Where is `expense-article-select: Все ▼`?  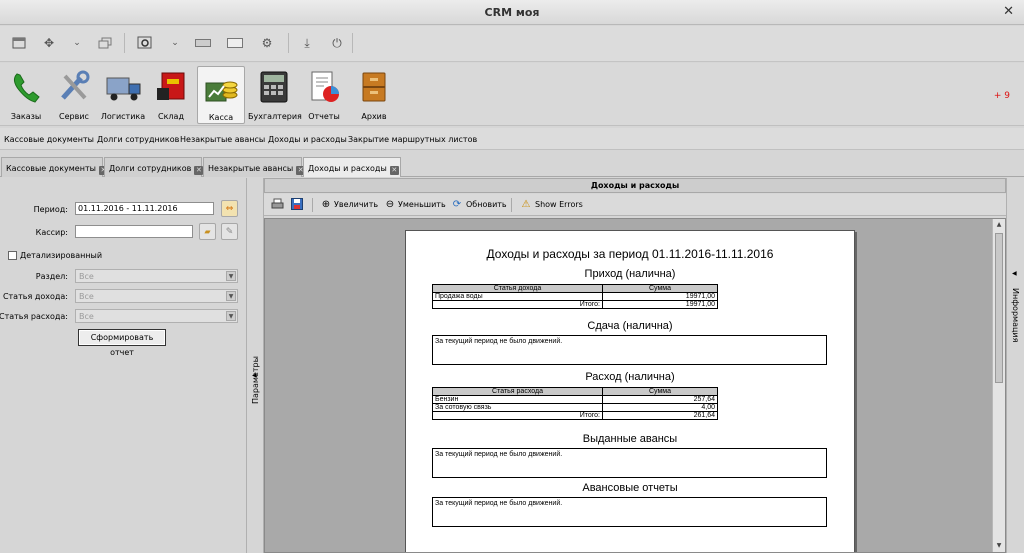 expense-article-select: Все ▼ is located at coordinates (156, 316).